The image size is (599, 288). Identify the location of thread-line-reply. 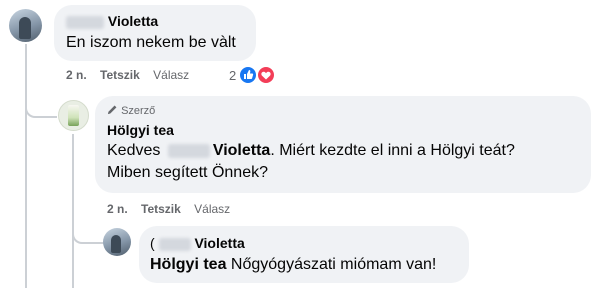
(73, 211).